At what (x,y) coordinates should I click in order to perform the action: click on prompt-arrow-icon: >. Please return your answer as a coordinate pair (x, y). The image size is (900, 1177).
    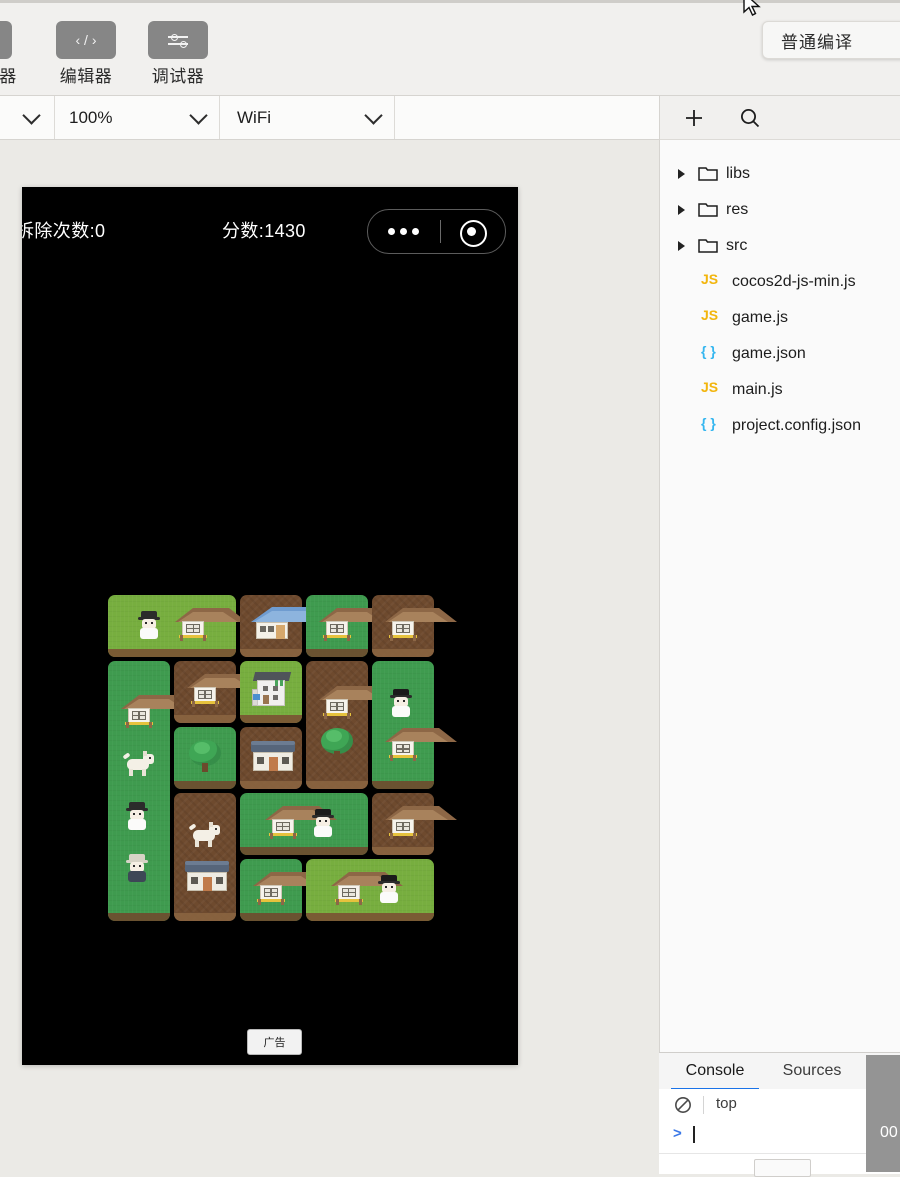
    Looking at the image, I should click on (677, 1133).